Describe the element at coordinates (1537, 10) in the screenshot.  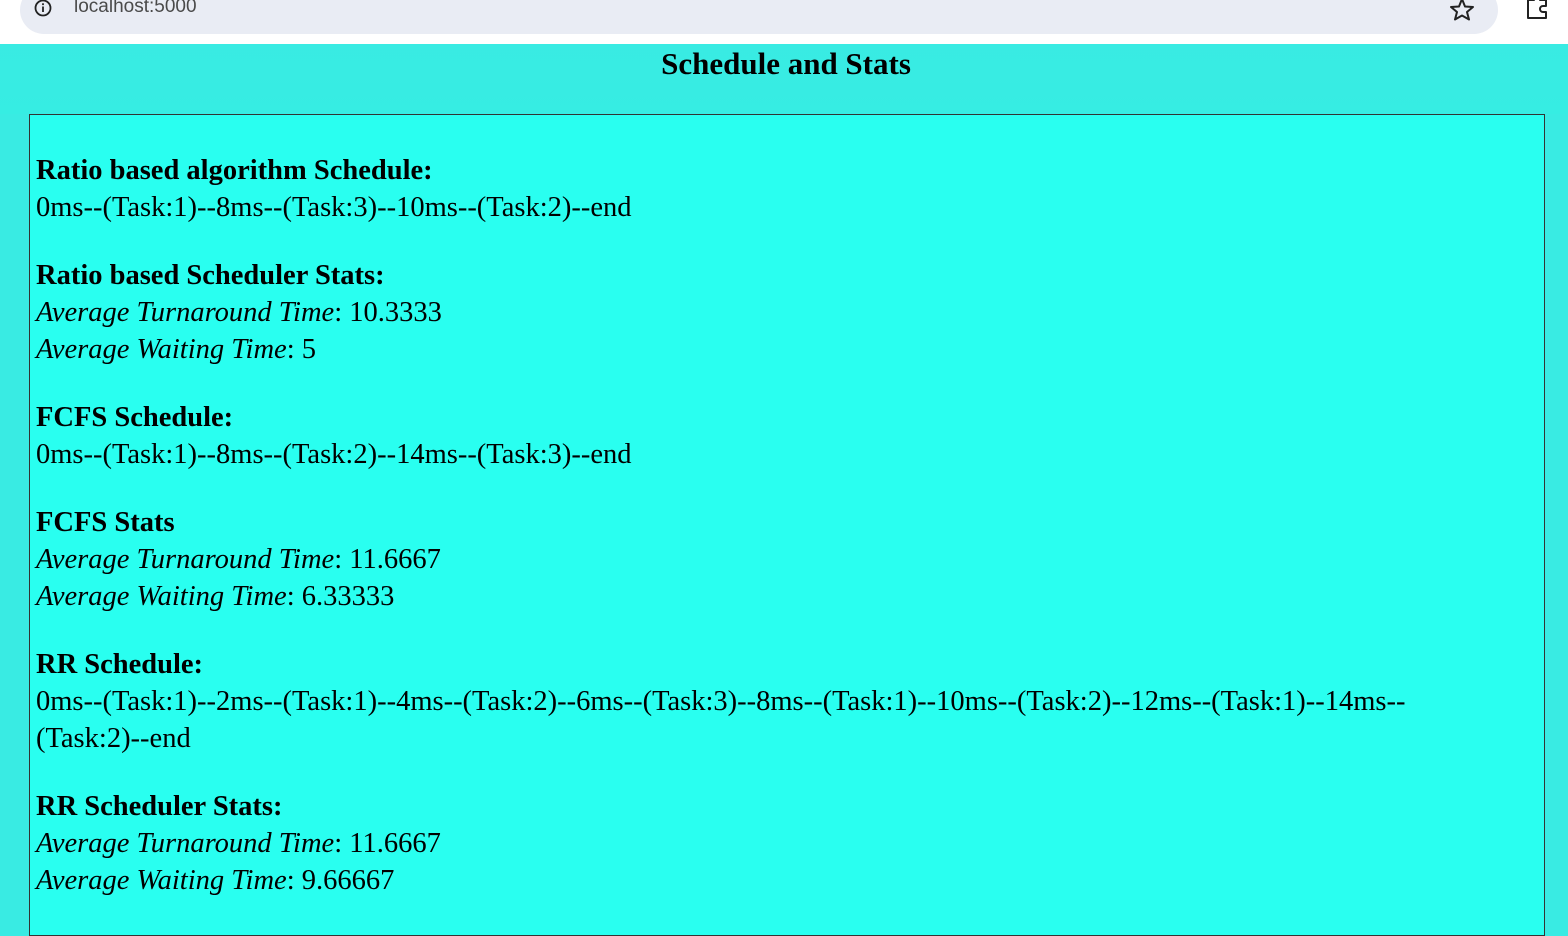
I see `extension-icon` at that location.